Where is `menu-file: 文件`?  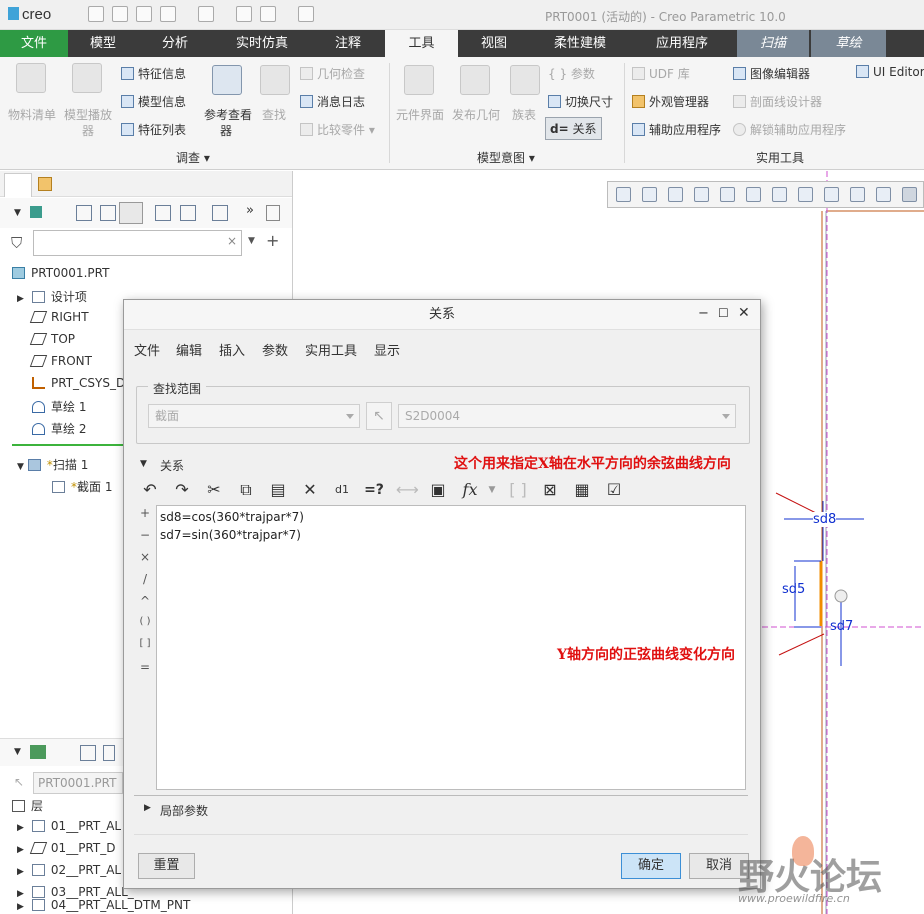 menu-file: 文件 is located at coordinates (147, 349).